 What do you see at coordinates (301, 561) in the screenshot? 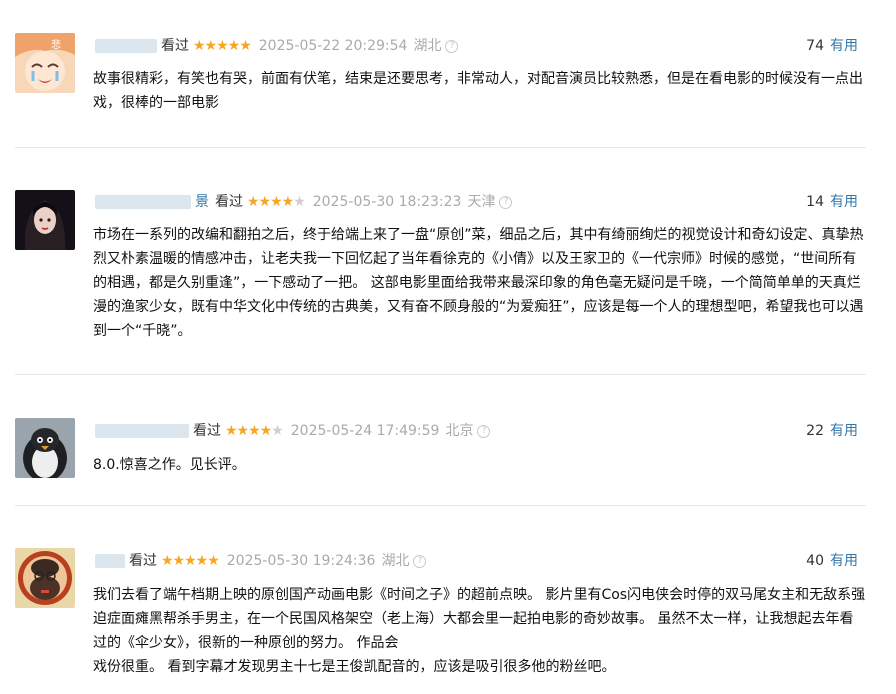
I see `review-time: 2025-05-30 19:24:36` at bounding box center [301, 561].